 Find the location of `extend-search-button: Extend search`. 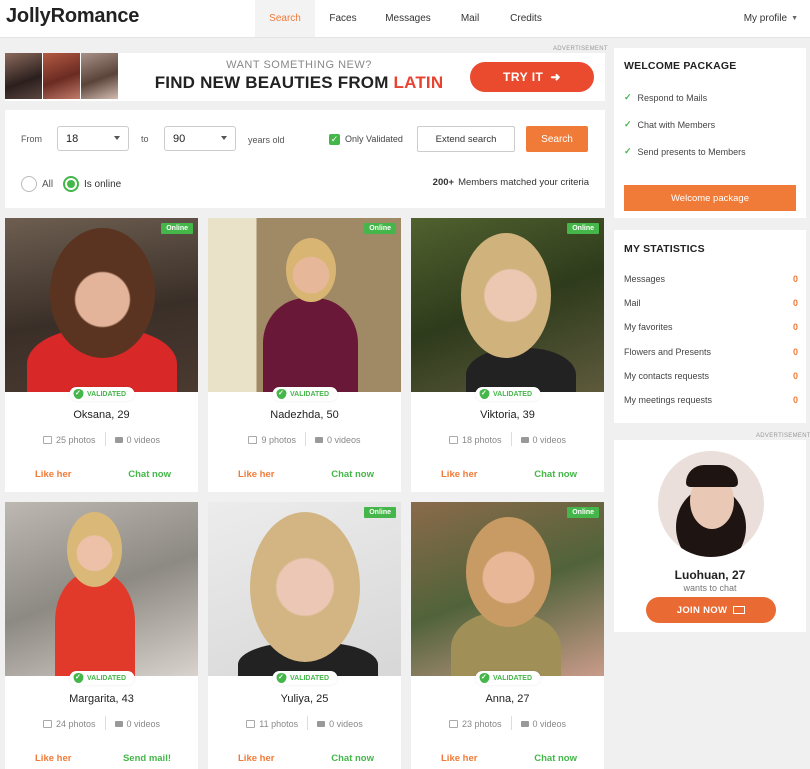

extend-search-button: Extend search is located at coordinates (466, 139).